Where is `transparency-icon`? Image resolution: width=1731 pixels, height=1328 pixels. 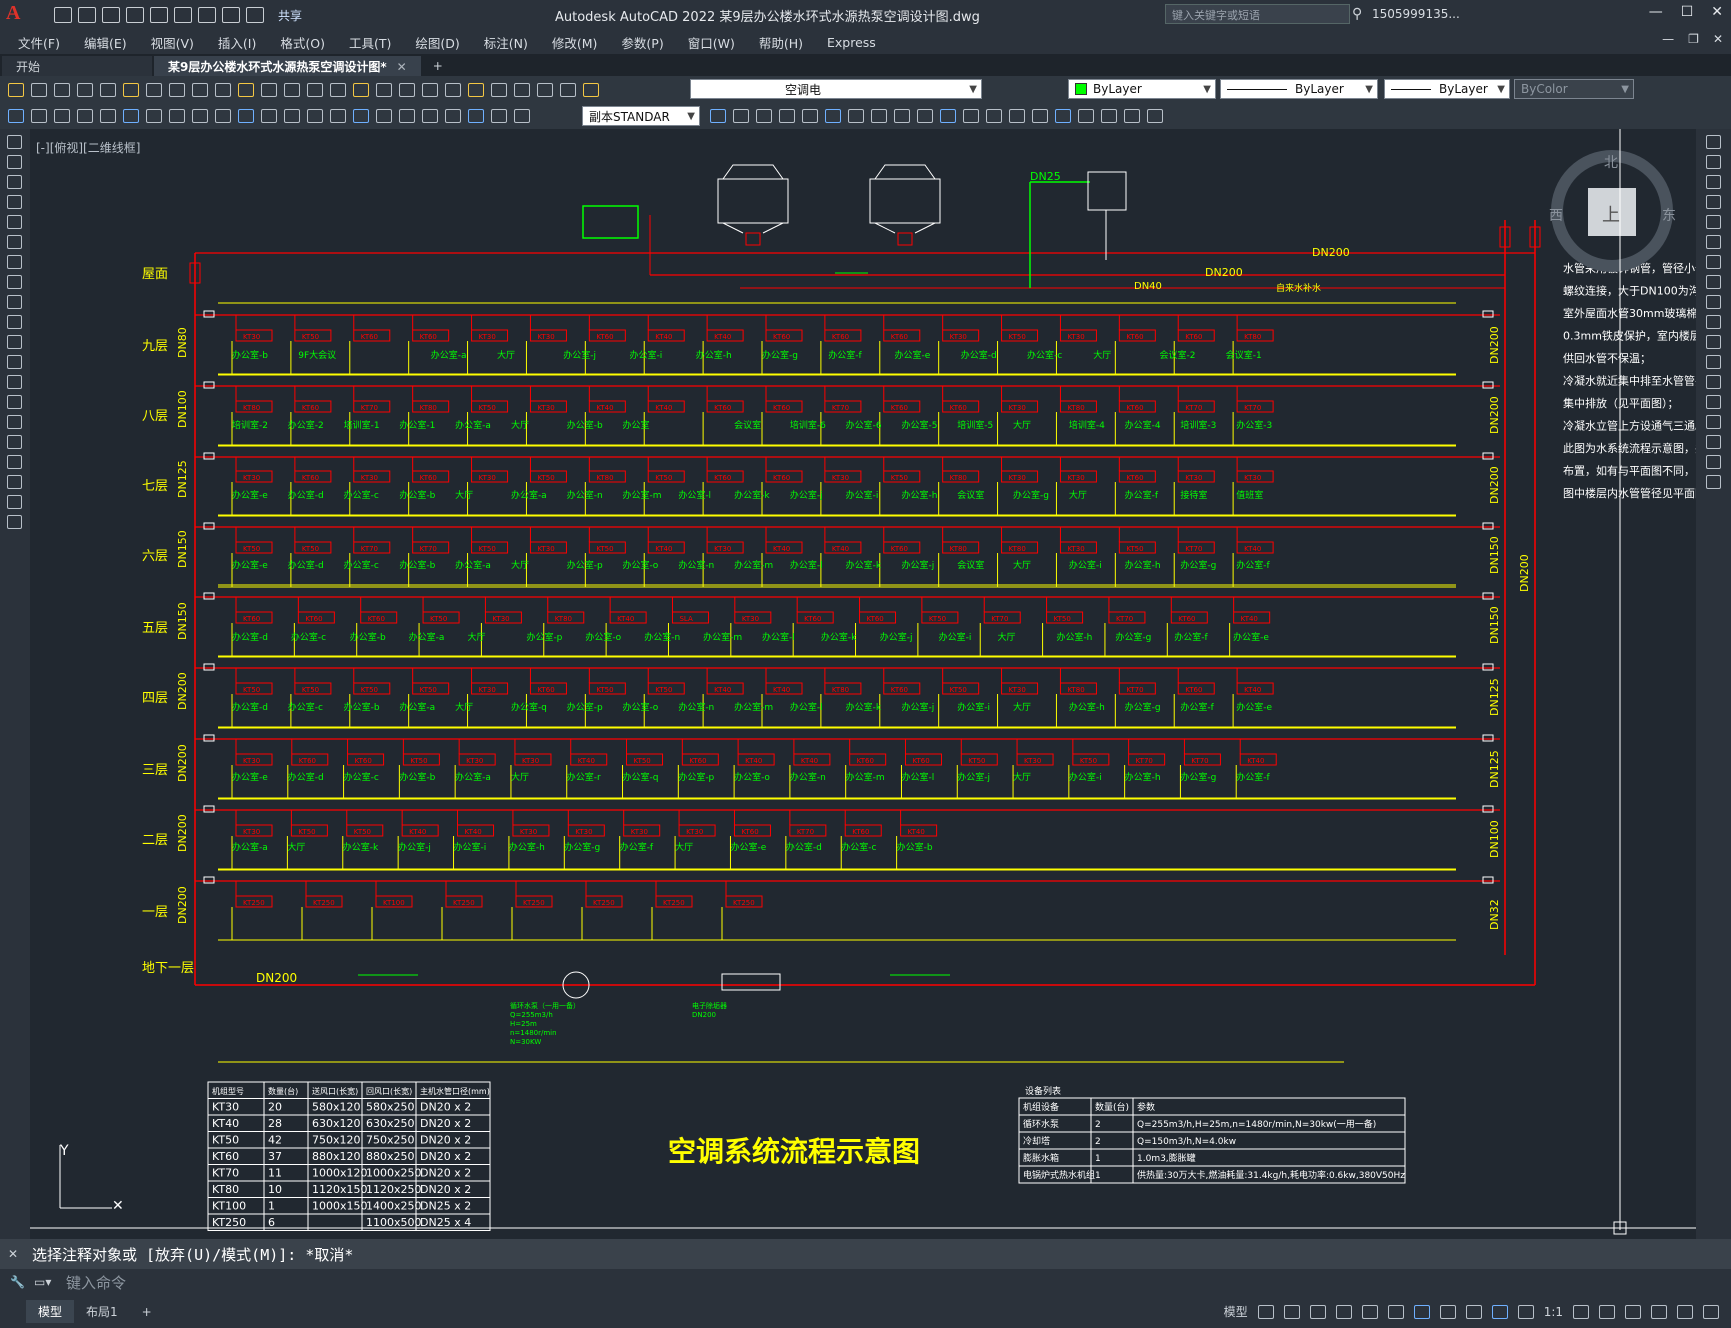 transparency-icon is located at coordinates (1473, 1311).